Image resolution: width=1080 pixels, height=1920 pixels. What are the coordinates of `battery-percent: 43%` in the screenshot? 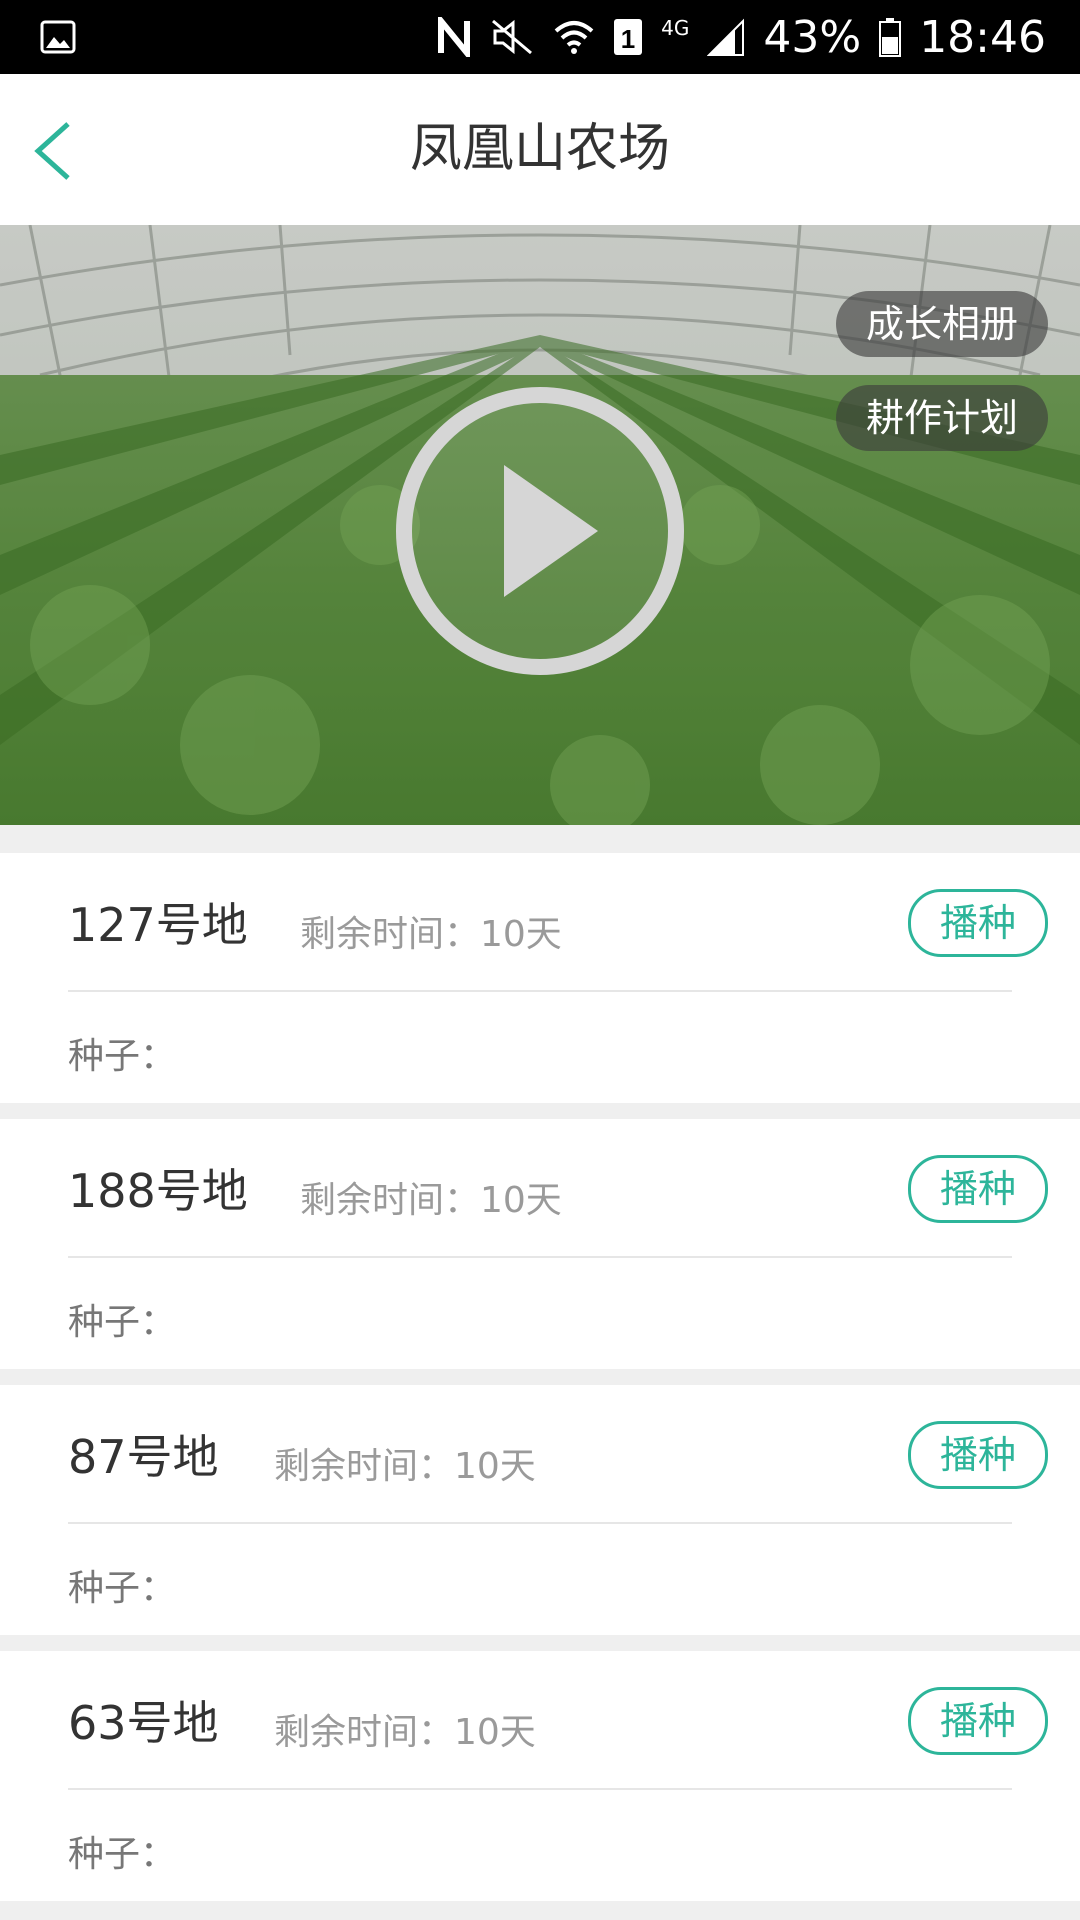 It's located at (812, 37).